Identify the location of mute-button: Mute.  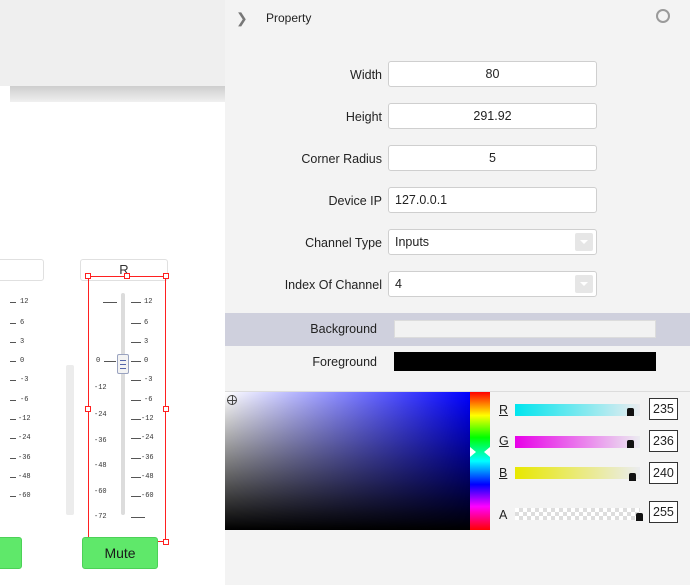
(120, 553).